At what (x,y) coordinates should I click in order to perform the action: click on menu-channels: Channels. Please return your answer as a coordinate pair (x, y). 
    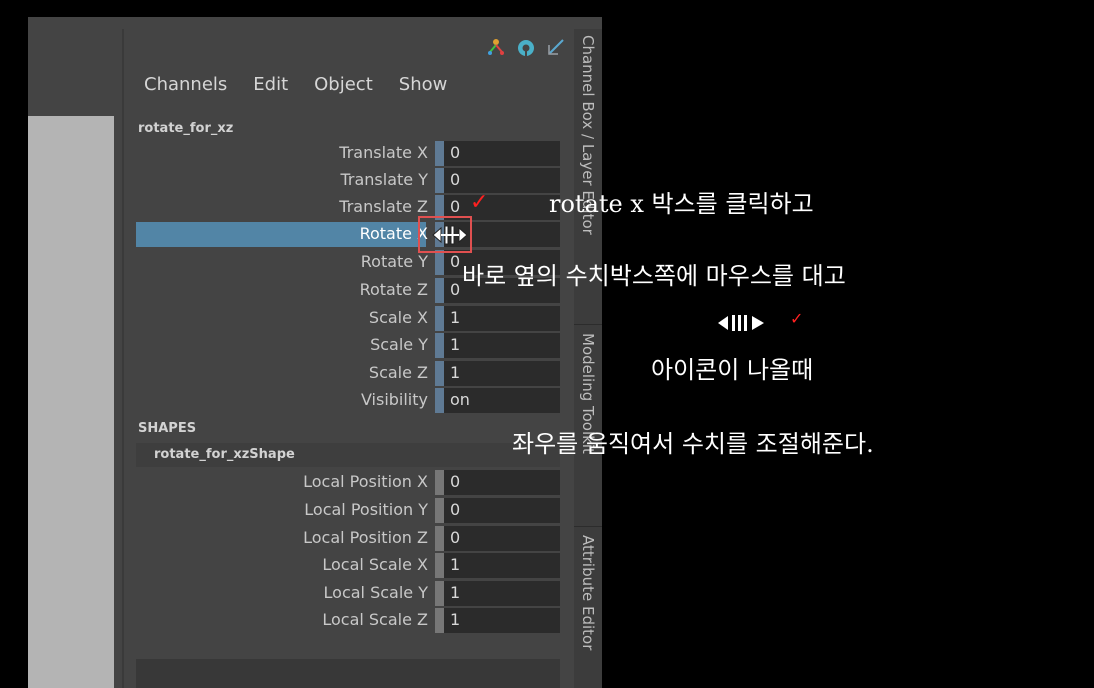
    Looking at the image, I should click on (185, 84).